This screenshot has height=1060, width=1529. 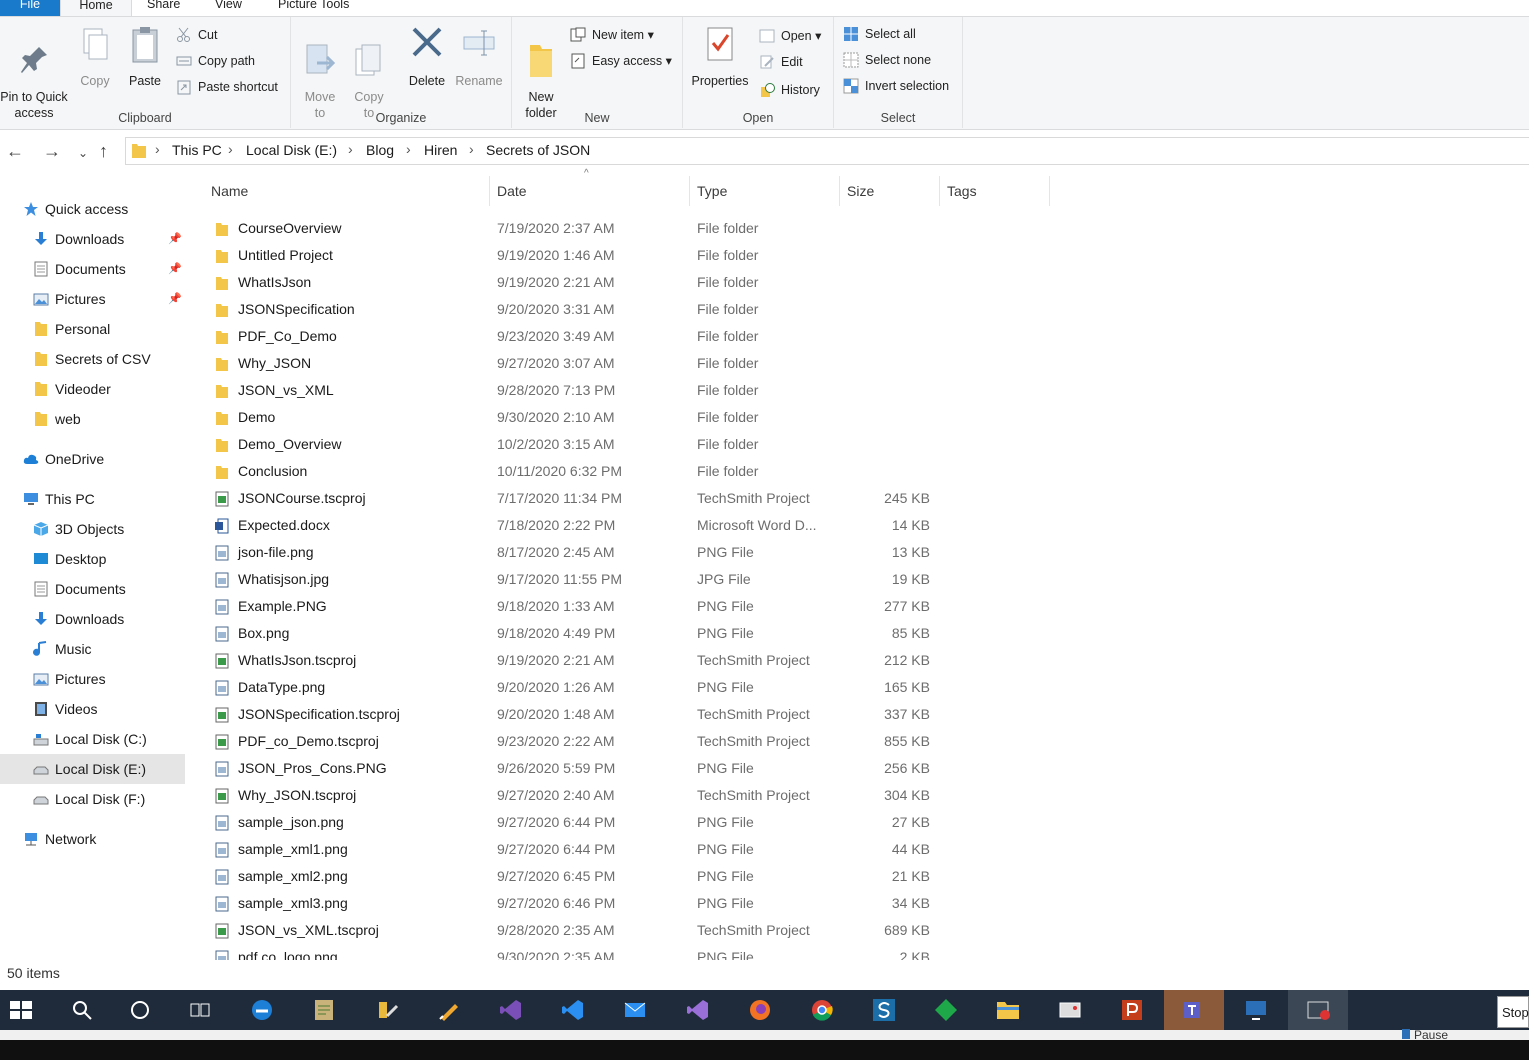 What do you see at coordinates (538, 150) in the screenshot?
I see `breadcrumb-secrets-of-json: Secrets of JSON` at bounding box center [538, 150].